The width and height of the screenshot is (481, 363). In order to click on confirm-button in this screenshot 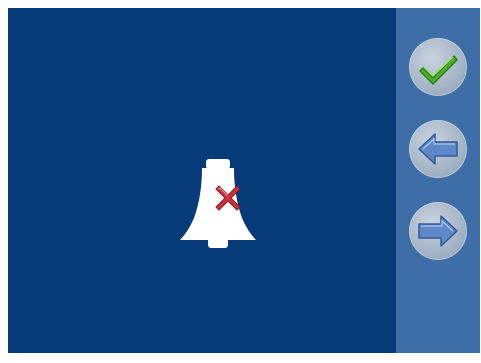, I will do `click(438, 67)`.